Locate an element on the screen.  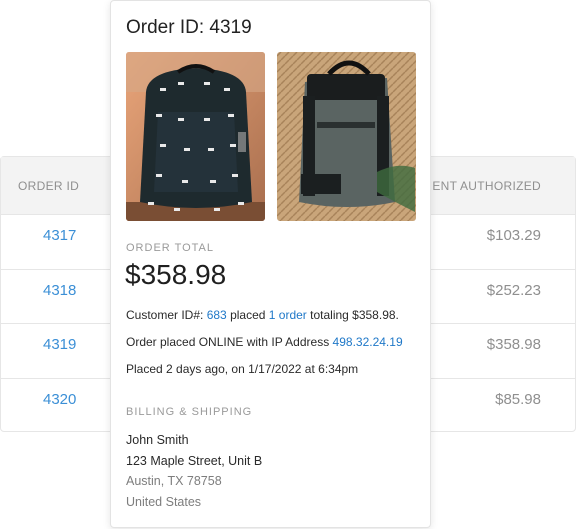
ip-prefix: Order placed ONLINE with IP Address is located at coordinates (229, 342).